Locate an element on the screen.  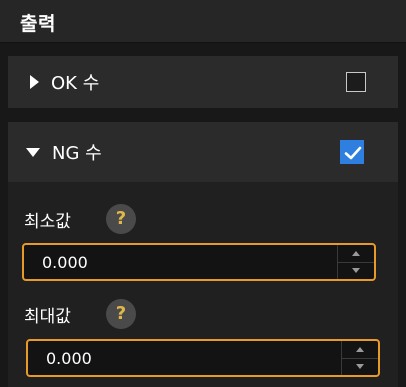
section-ok-header: OK 수 is located at coordinates (203, 82).